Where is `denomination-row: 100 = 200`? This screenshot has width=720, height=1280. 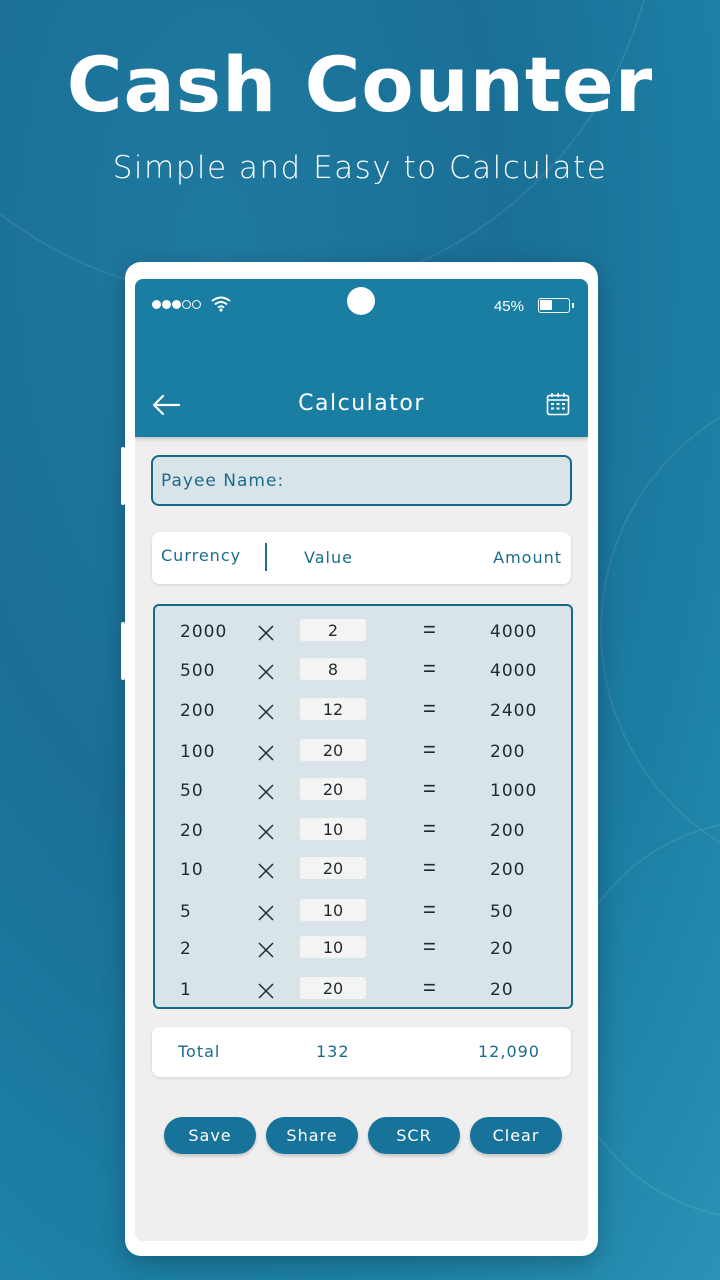
denomination-row: 100 = 200 is located at coordinates (363, 752).